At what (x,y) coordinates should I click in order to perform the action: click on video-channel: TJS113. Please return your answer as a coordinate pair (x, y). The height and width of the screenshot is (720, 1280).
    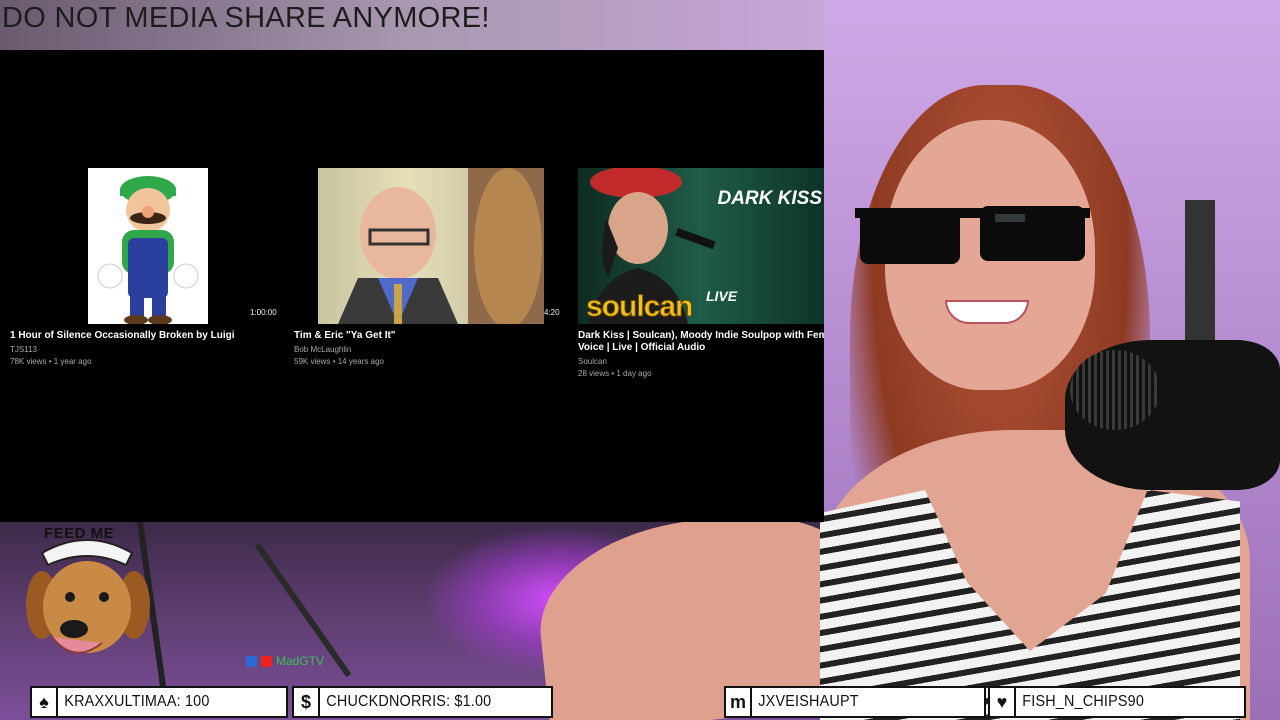
    Looking at the image, I should click on (150, 349).